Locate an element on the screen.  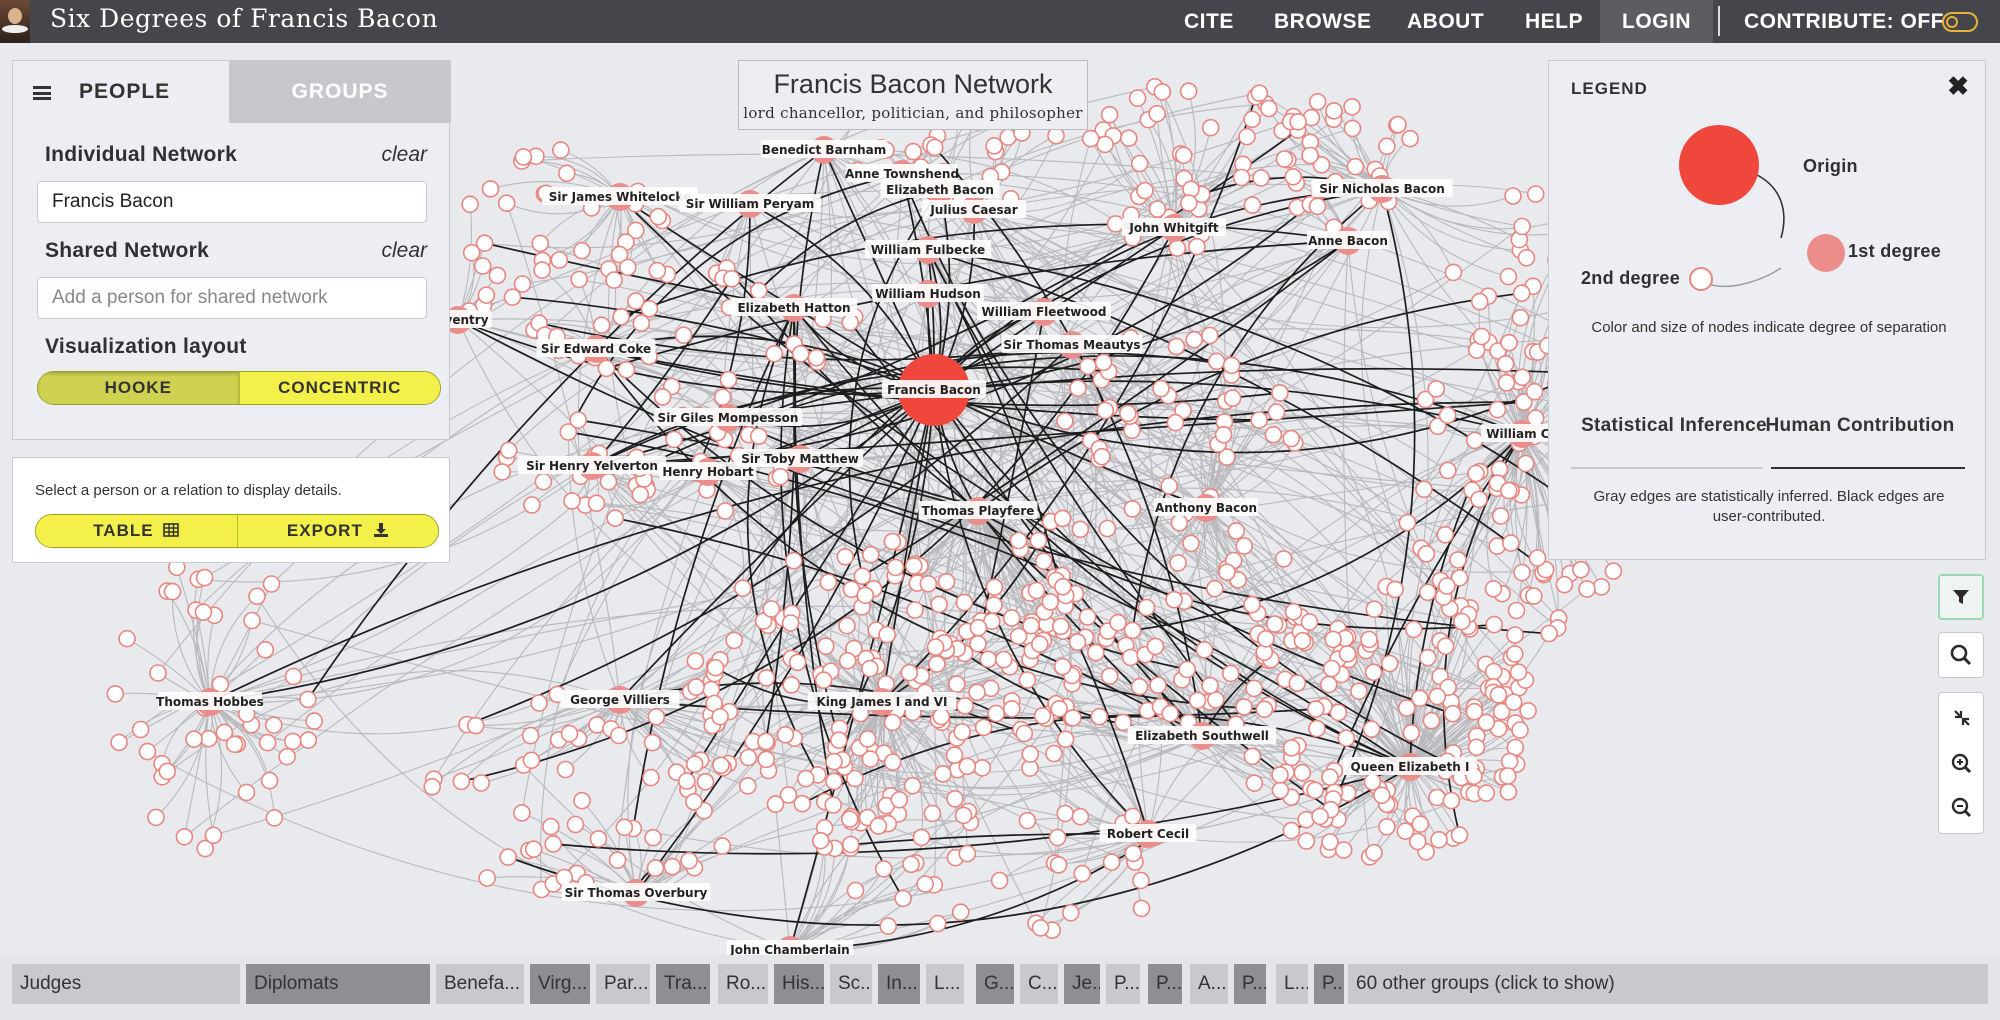
clear-shared-link: clear is located at coordinates (404, 251).